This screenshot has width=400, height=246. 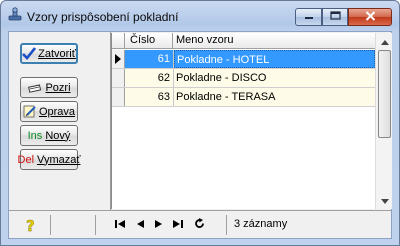 I want to click on cell-meno: Pokladne - HOTEL, so click(x=274, y=59).